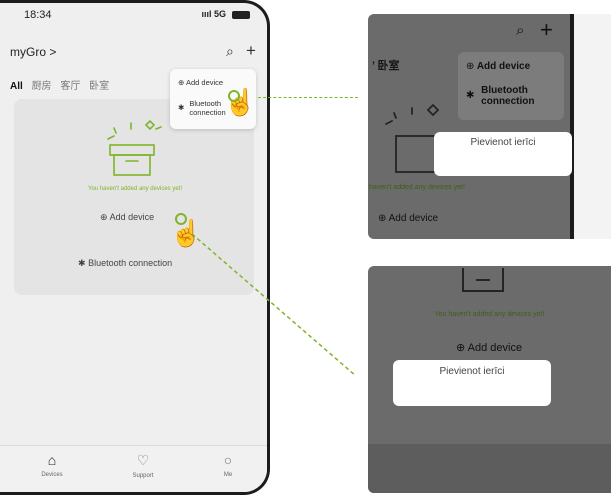 The width and height of the screenshot is (611, 498). I want to click on zoom-menu-item-bluetooth: ✱ Bluetooth connection, so click(500, 96).